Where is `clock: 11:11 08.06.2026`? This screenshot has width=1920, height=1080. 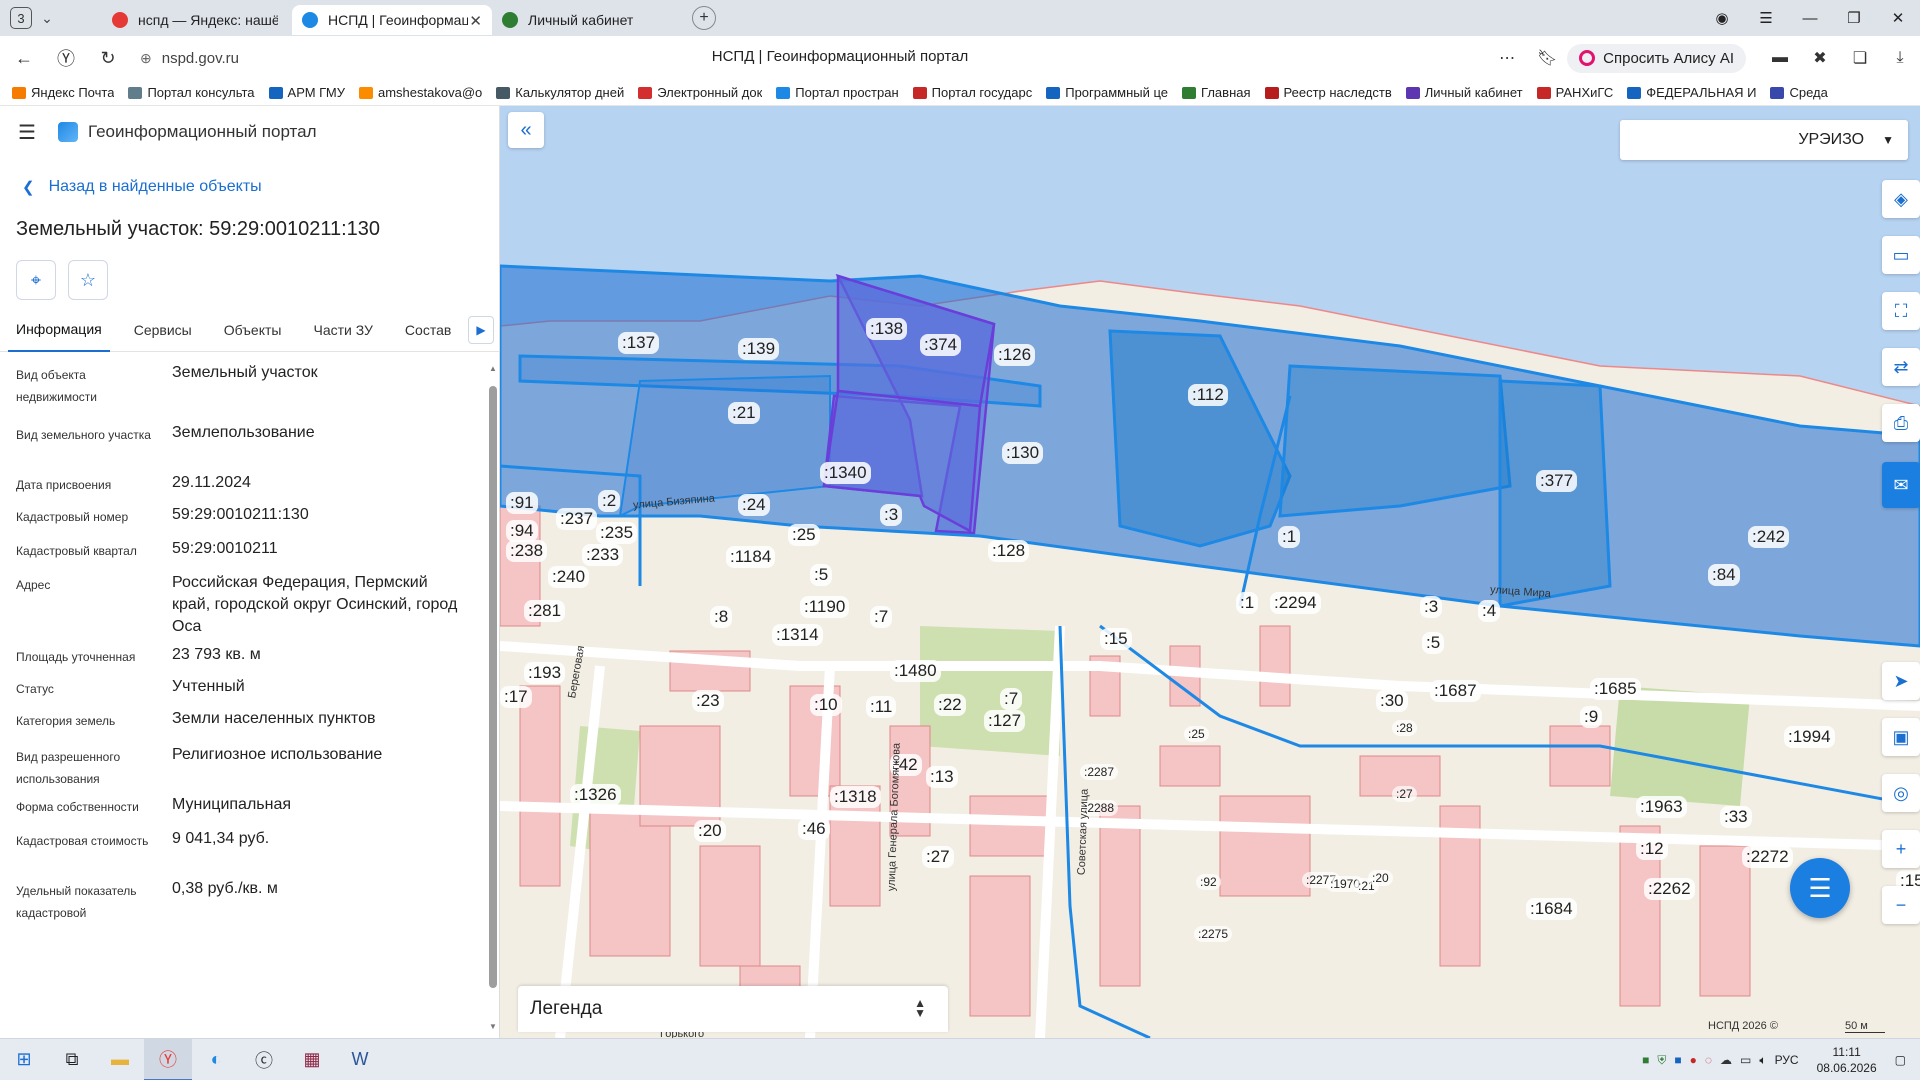 clock: 11:11 08.06.2026 is located at coordinates (1847, 1060).